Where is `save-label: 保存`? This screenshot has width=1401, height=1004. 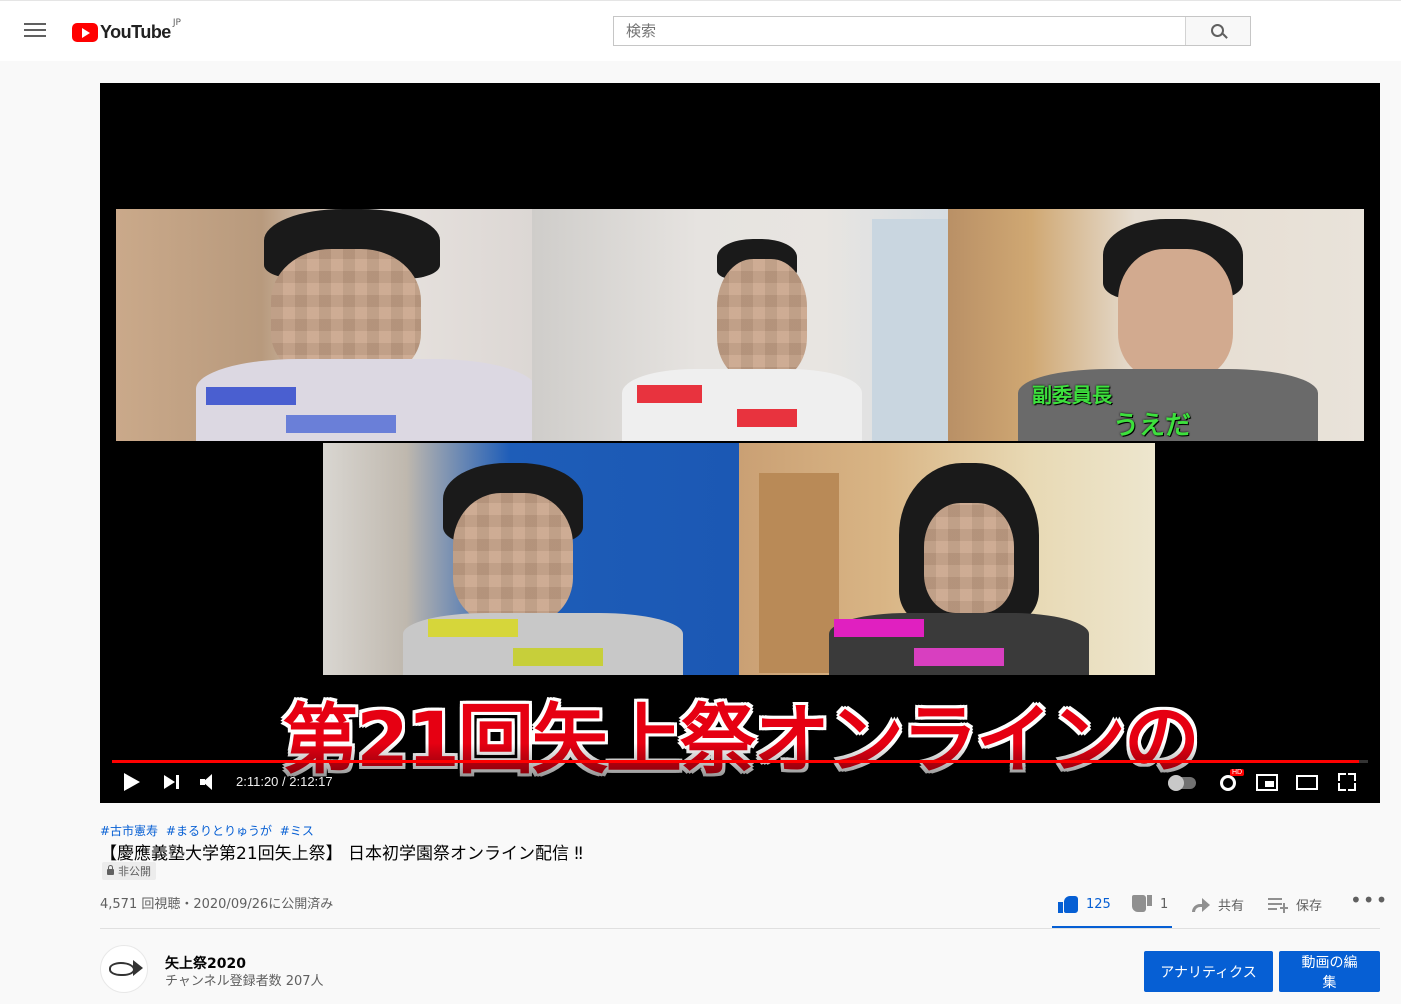
save-label: 保存 is located at coordinates (1309, 906).